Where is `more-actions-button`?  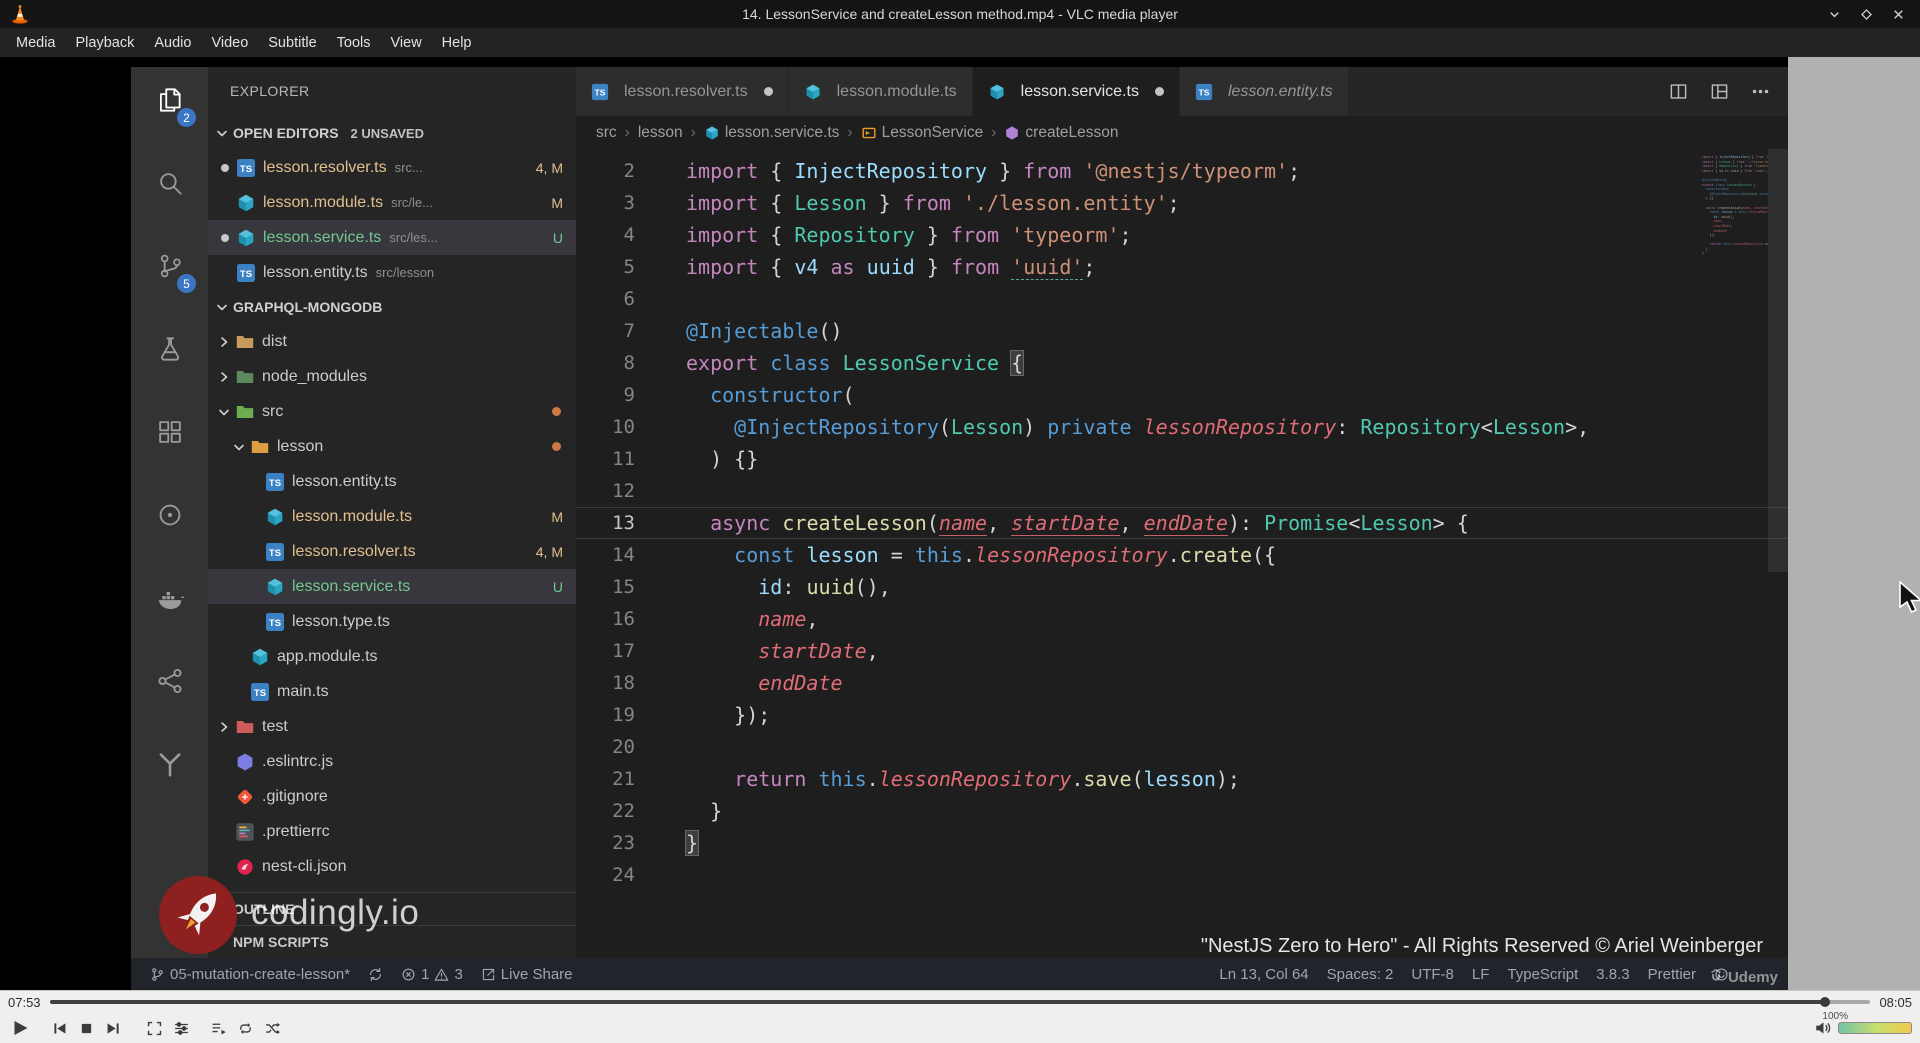
more-actions-button is located at coordinates (1760, 91).